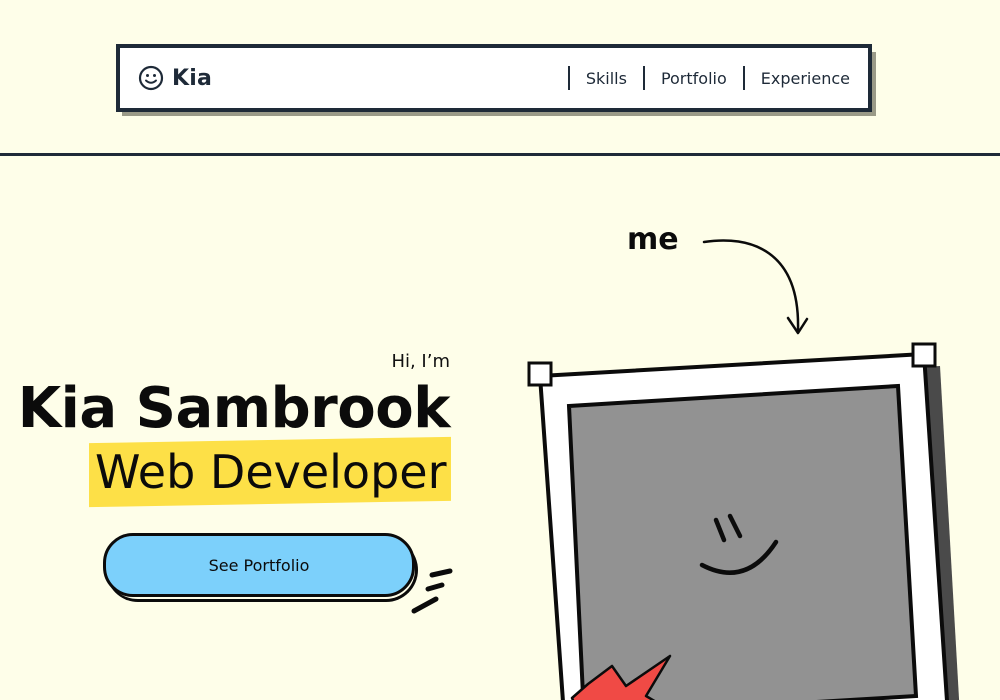 Image resolution: width=1000 pixels, height=700 pixels. I want to click on resize-handle-top-right, so click(924, 355).